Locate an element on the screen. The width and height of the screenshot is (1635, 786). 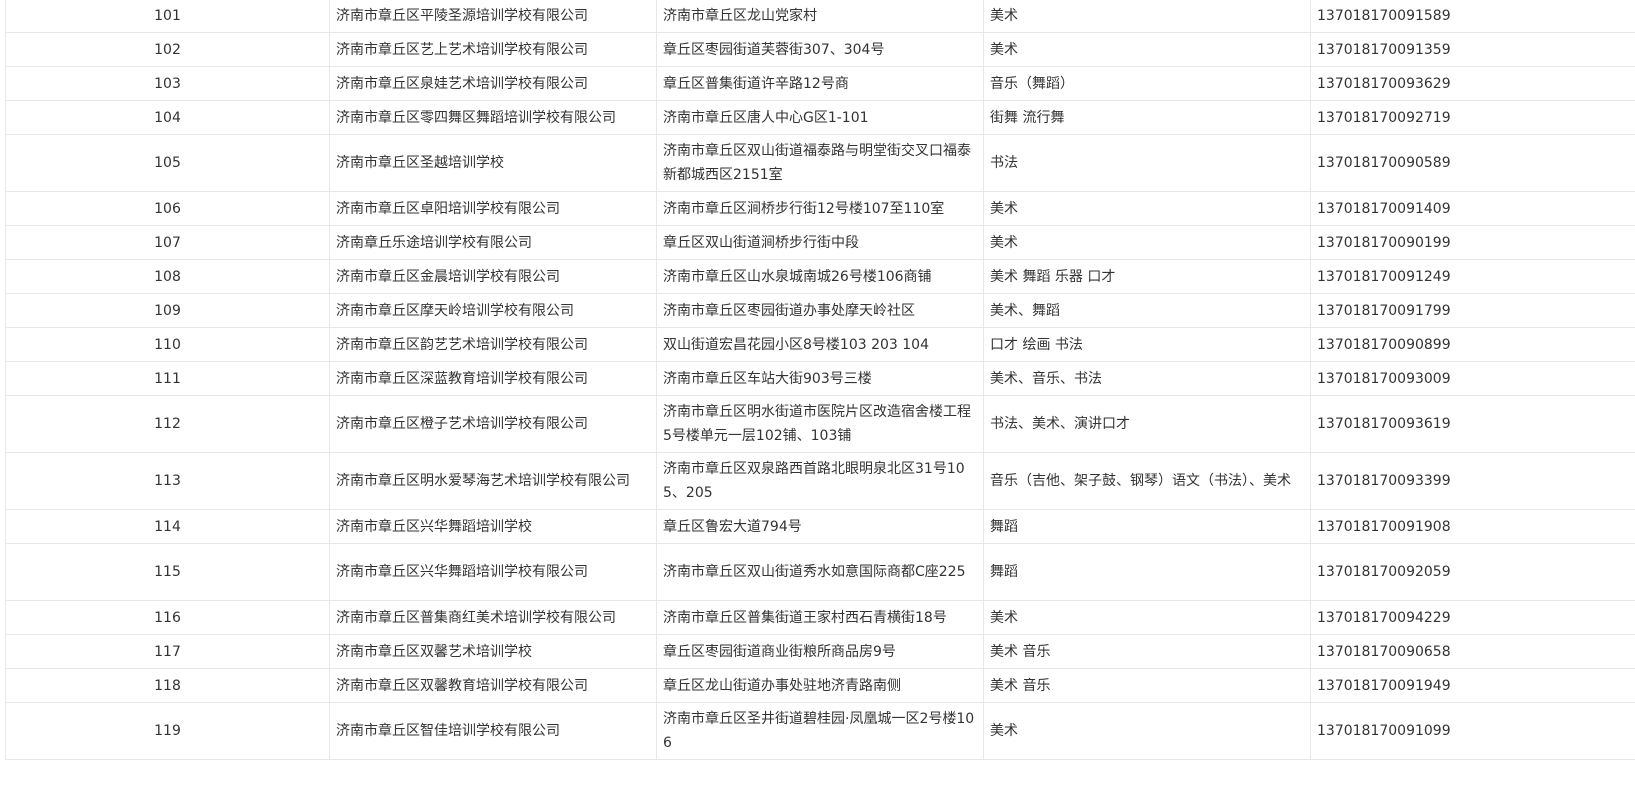
row-index: 109 is located at coordinates (167, 310).